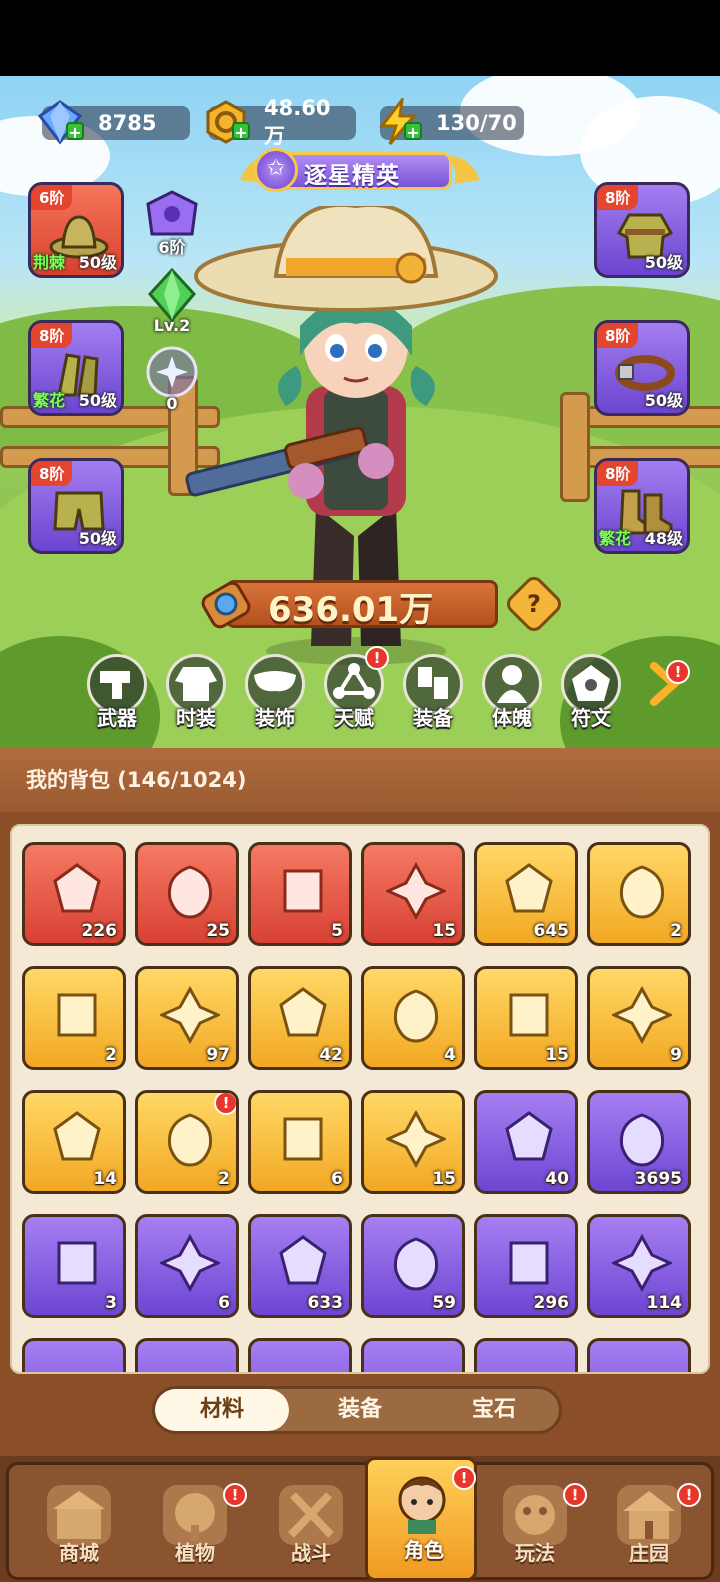  I want to click on crystal-slot: Lv.2, so click(172, 301).